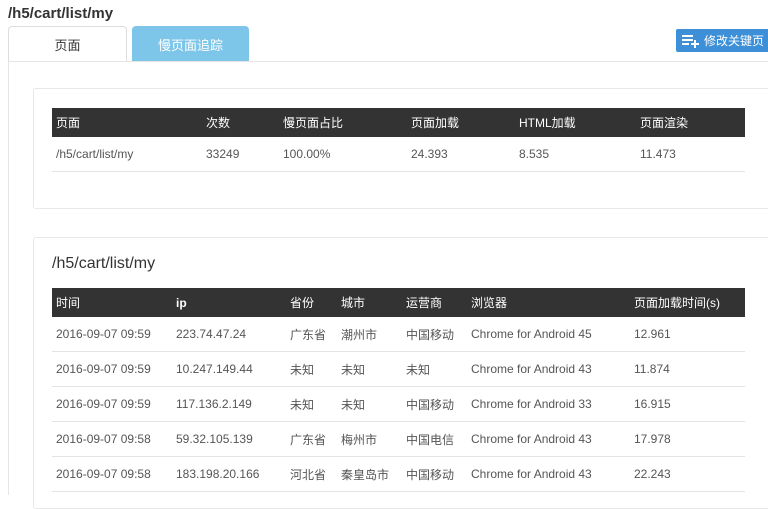 This screenshot has width=768, height=509. I want to click on list-add-icon, so click(690, 41).